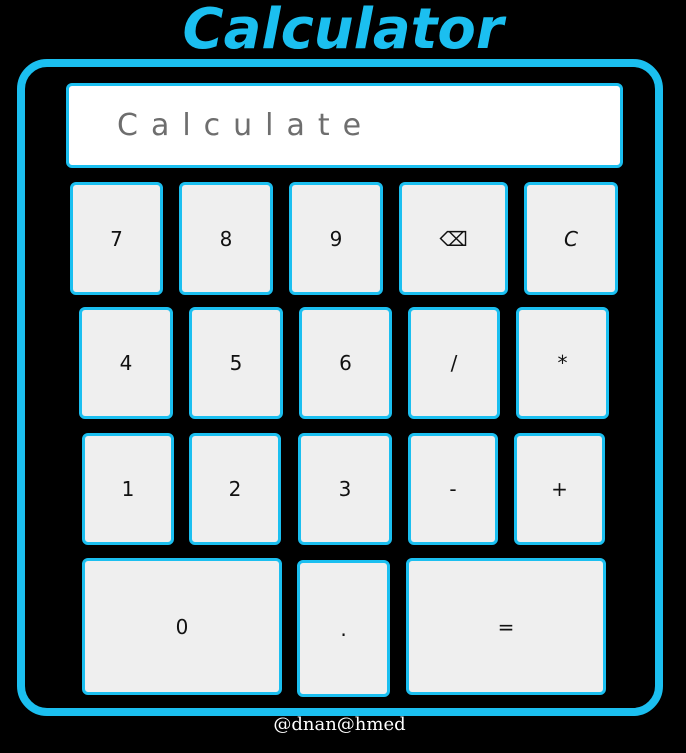  What do you see at coordinates (343, 628) in the screenshot?
I see `decimal-button: .` at bounding box center [343, 628].